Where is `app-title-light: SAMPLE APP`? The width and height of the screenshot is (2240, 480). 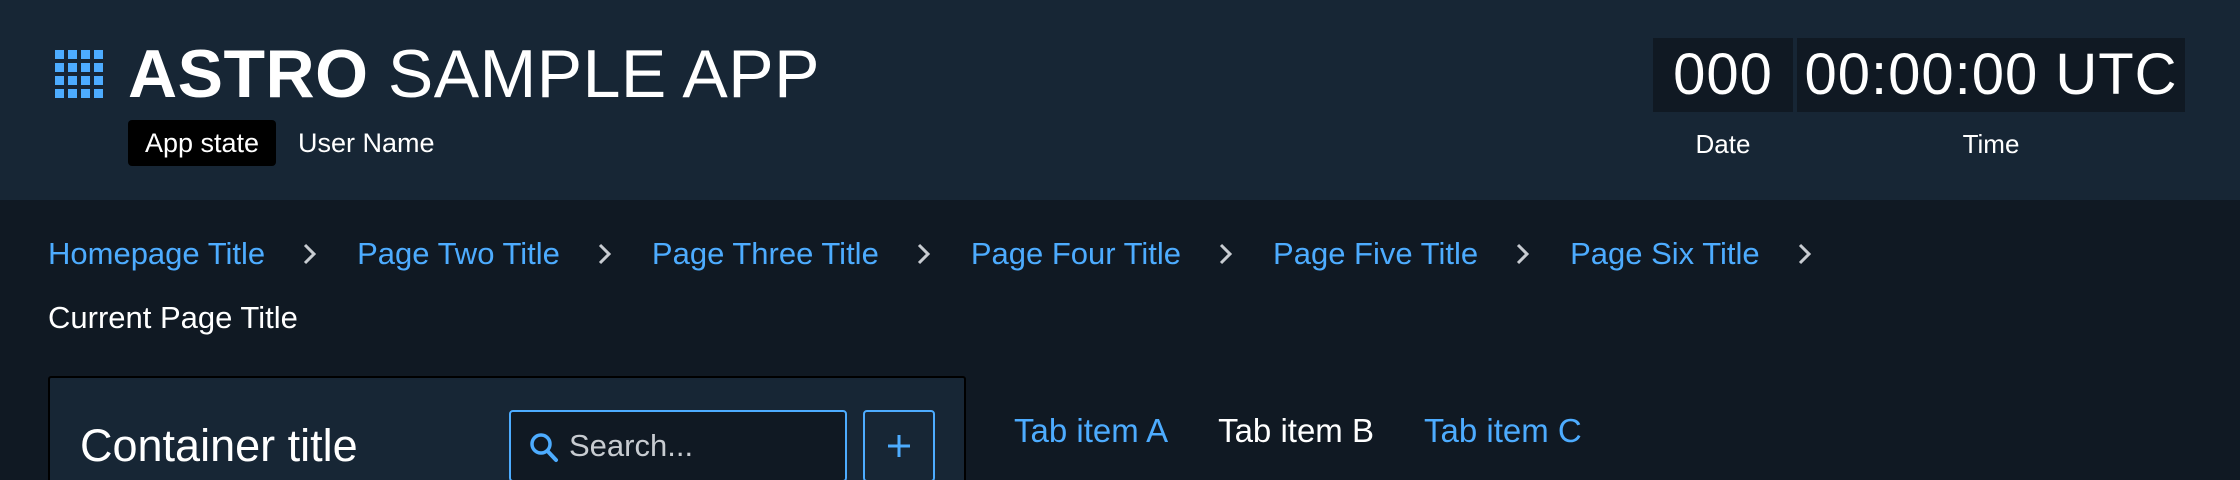
app-title-light: SAMPLE APP is located at coordinates (603, 74).